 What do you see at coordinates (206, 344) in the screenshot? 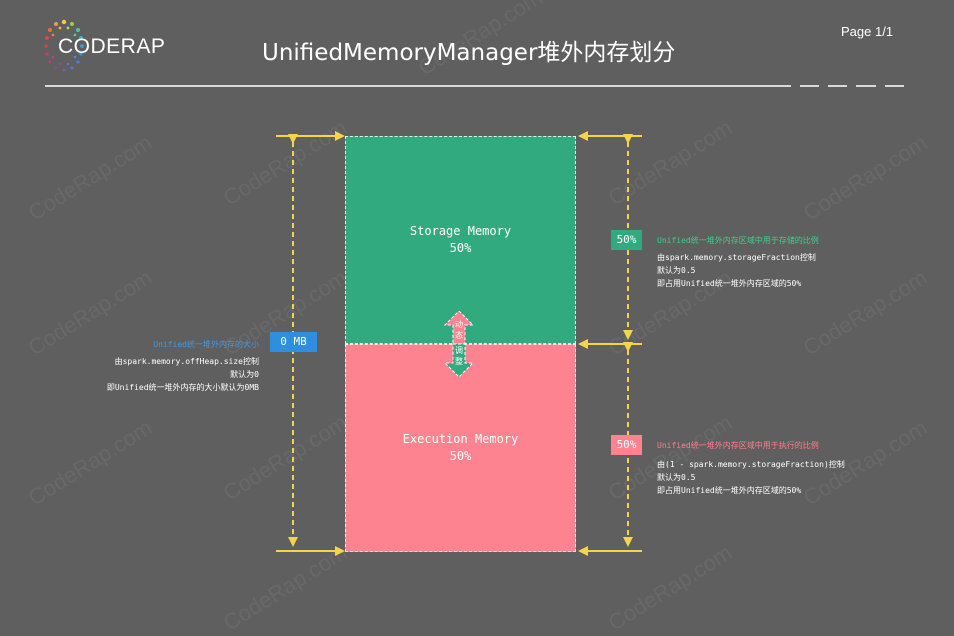
I see `total-size-heading: Unified统一堆外内存的大小` at bounding box center [206, 344].